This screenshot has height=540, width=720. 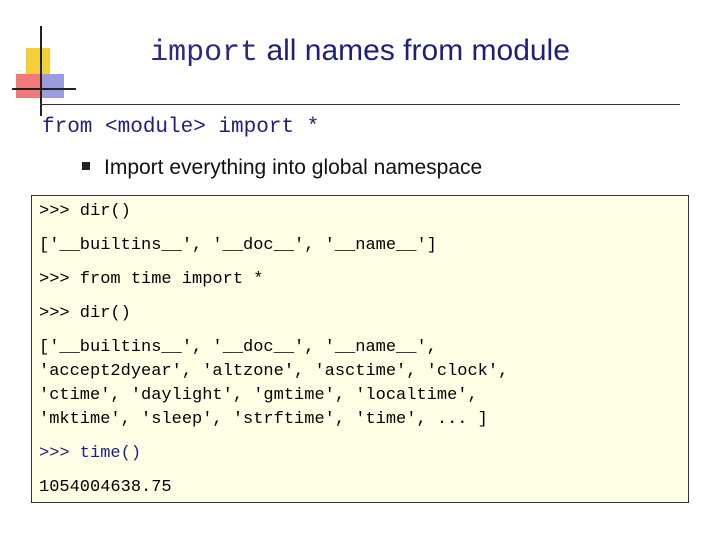 I want to click on console-line: ['__builtins__', '__doc__', '__name__',, so click(x=238, y=347).